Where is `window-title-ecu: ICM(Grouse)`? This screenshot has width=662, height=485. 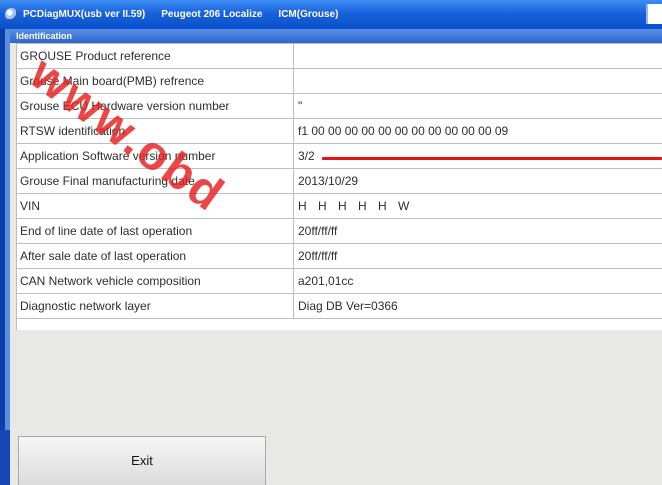 window-title-ecu: ICM(Grouse) is located at coordinates (308, 14).